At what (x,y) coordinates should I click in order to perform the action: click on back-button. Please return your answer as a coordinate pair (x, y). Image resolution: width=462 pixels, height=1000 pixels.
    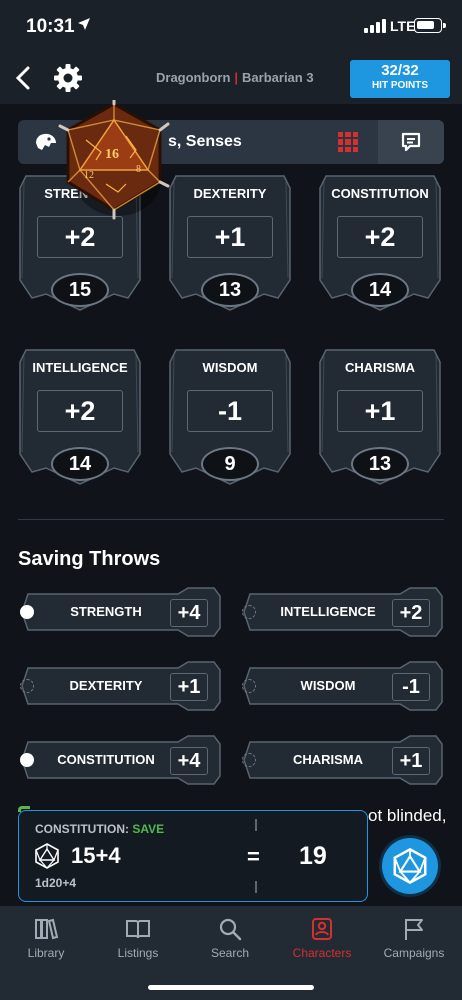
    Looking at the image, I should click on (24, 78).